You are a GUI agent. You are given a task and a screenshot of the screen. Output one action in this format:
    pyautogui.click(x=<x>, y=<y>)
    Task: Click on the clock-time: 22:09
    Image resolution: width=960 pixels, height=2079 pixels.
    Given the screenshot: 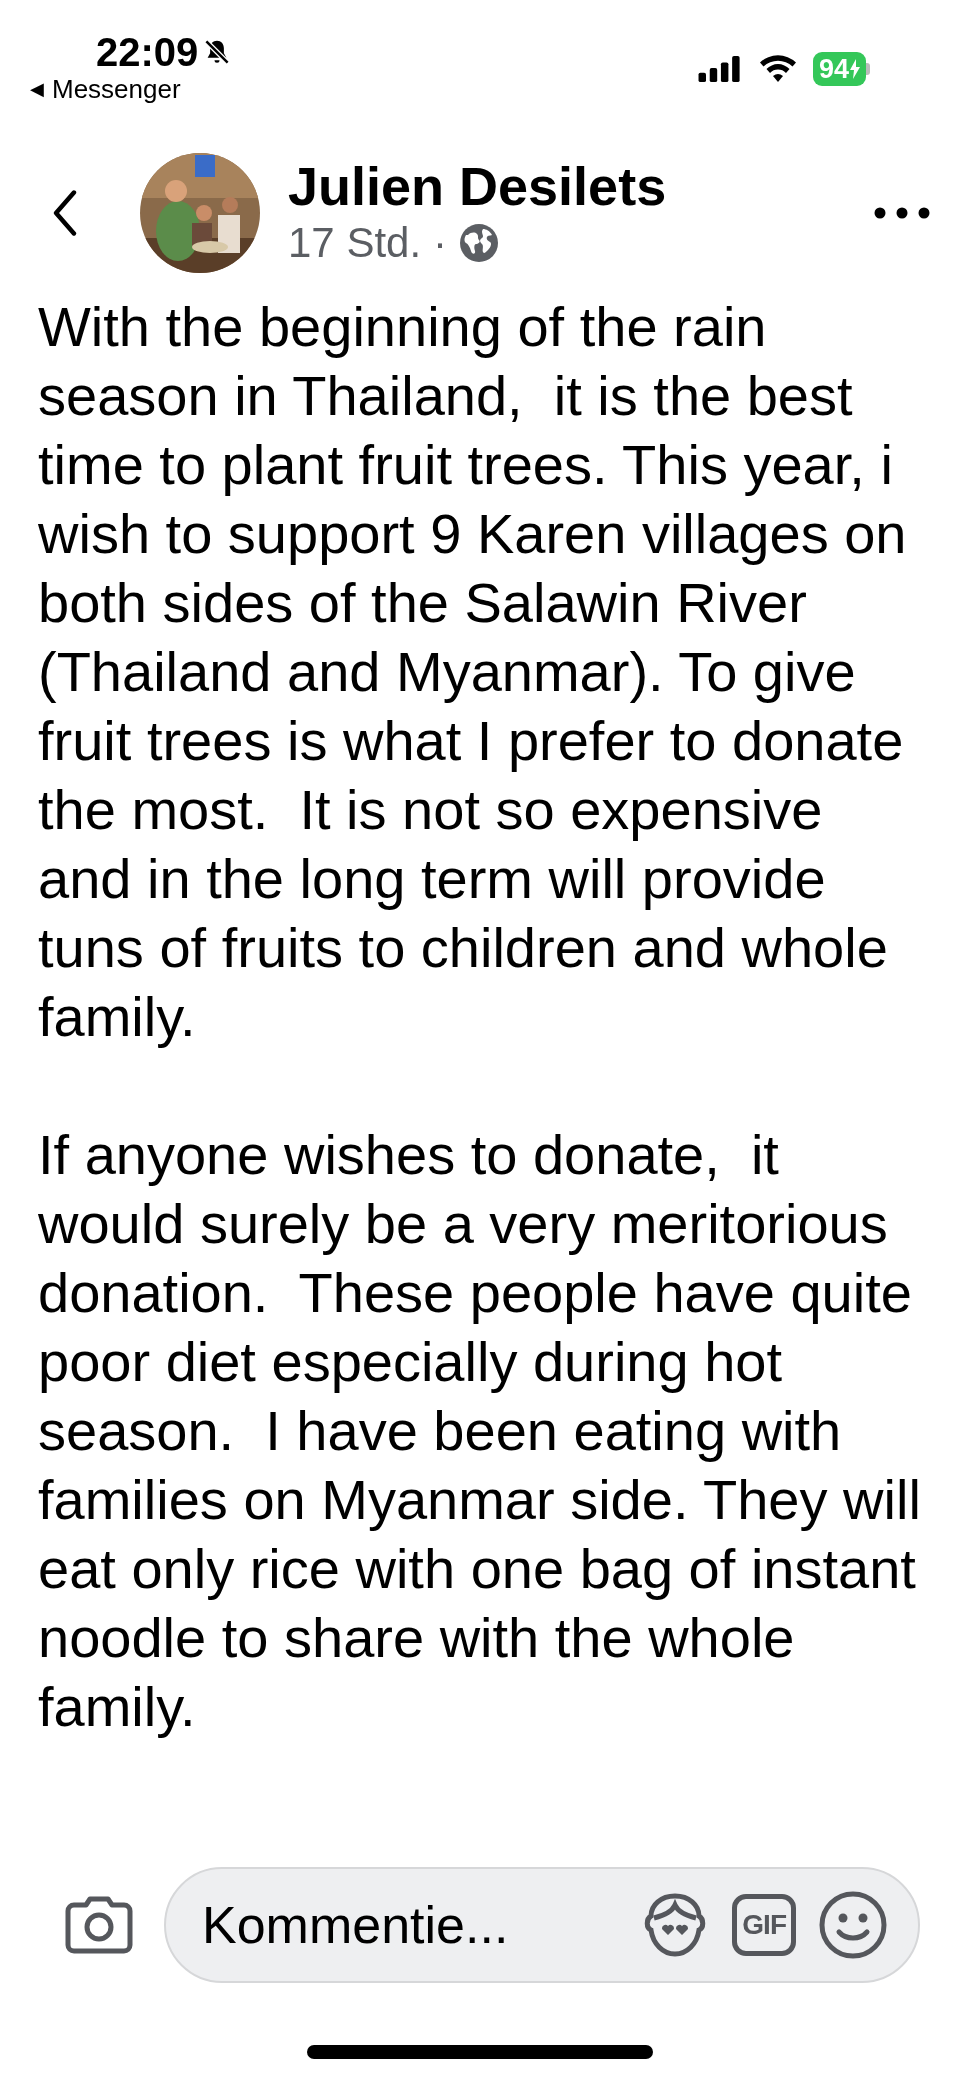 What is the action you would take?
    pyautogui.click(x=147, y=52)
    